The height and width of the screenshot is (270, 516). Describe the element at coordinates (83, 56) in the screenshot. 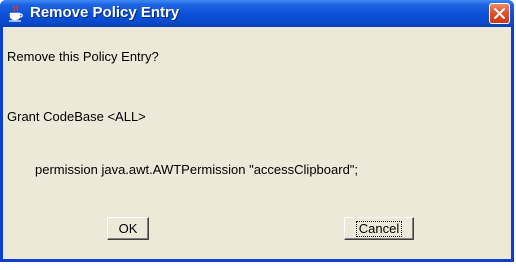

I see `question-text: Remove this Policy Entry?` at that location.